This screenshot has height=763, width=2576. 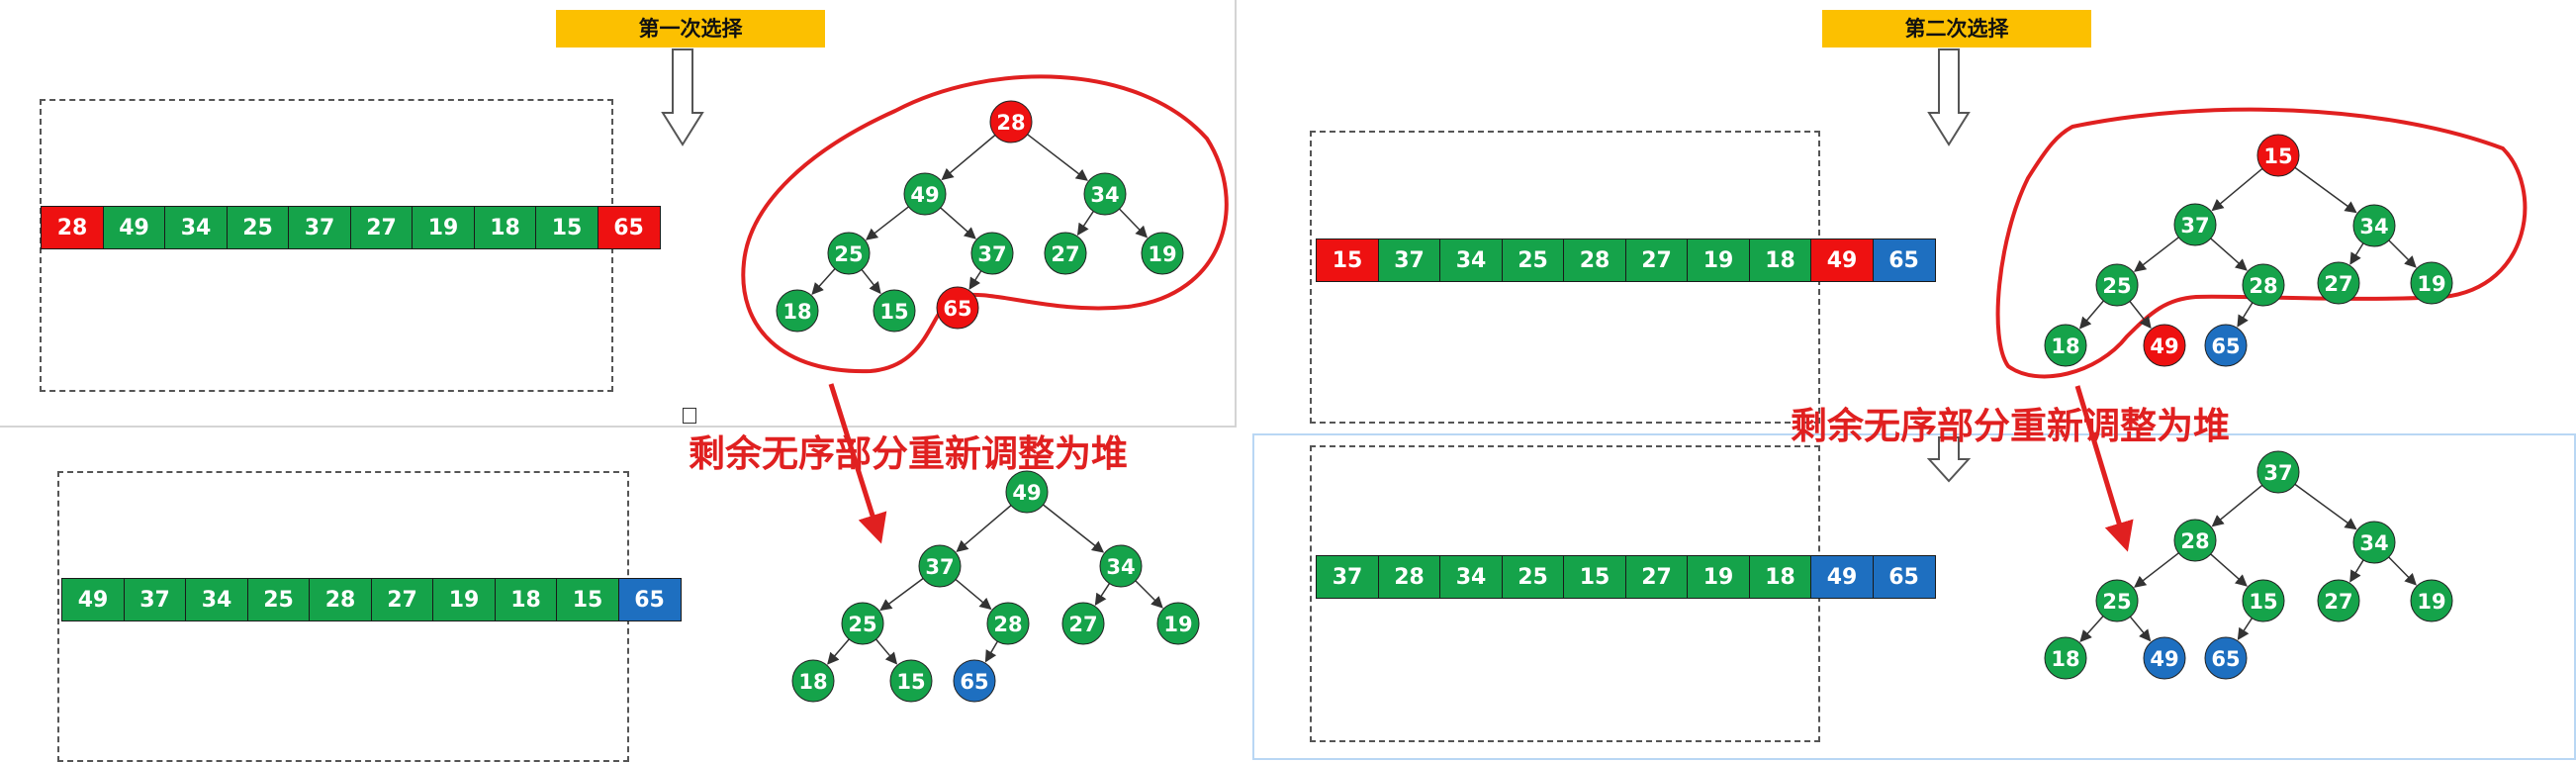 What do you see at coordinates (985, 224) in the screenshot?
I see `annotation-loop` at bounding box center [985, 224].